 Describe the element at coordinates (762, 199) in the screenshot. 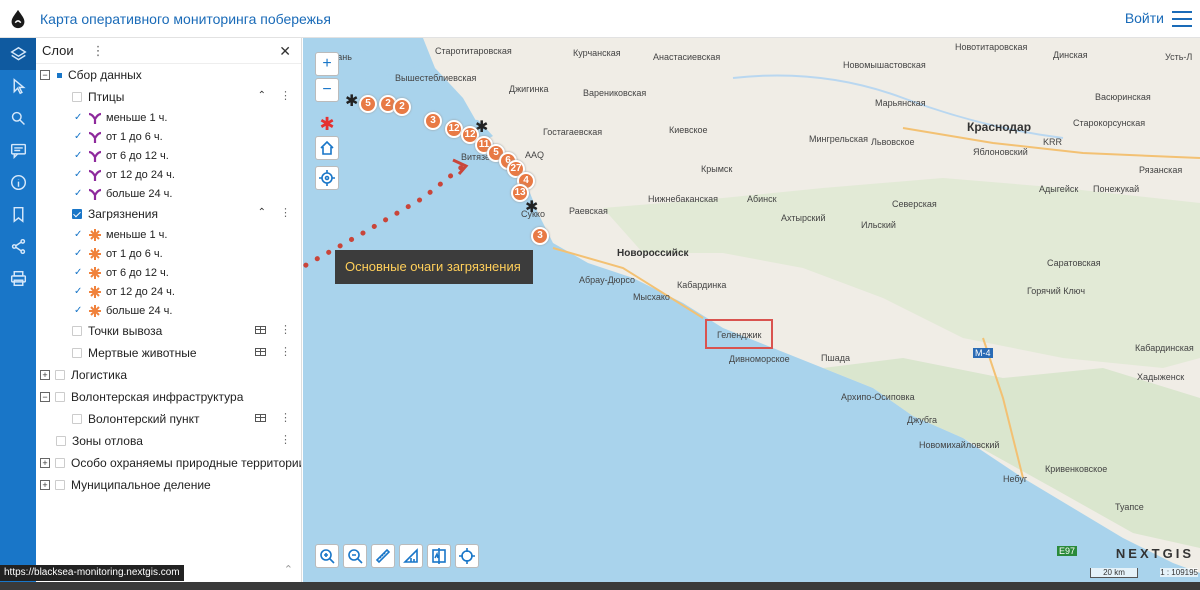

I see `map-place-label: Абинск` at that location.